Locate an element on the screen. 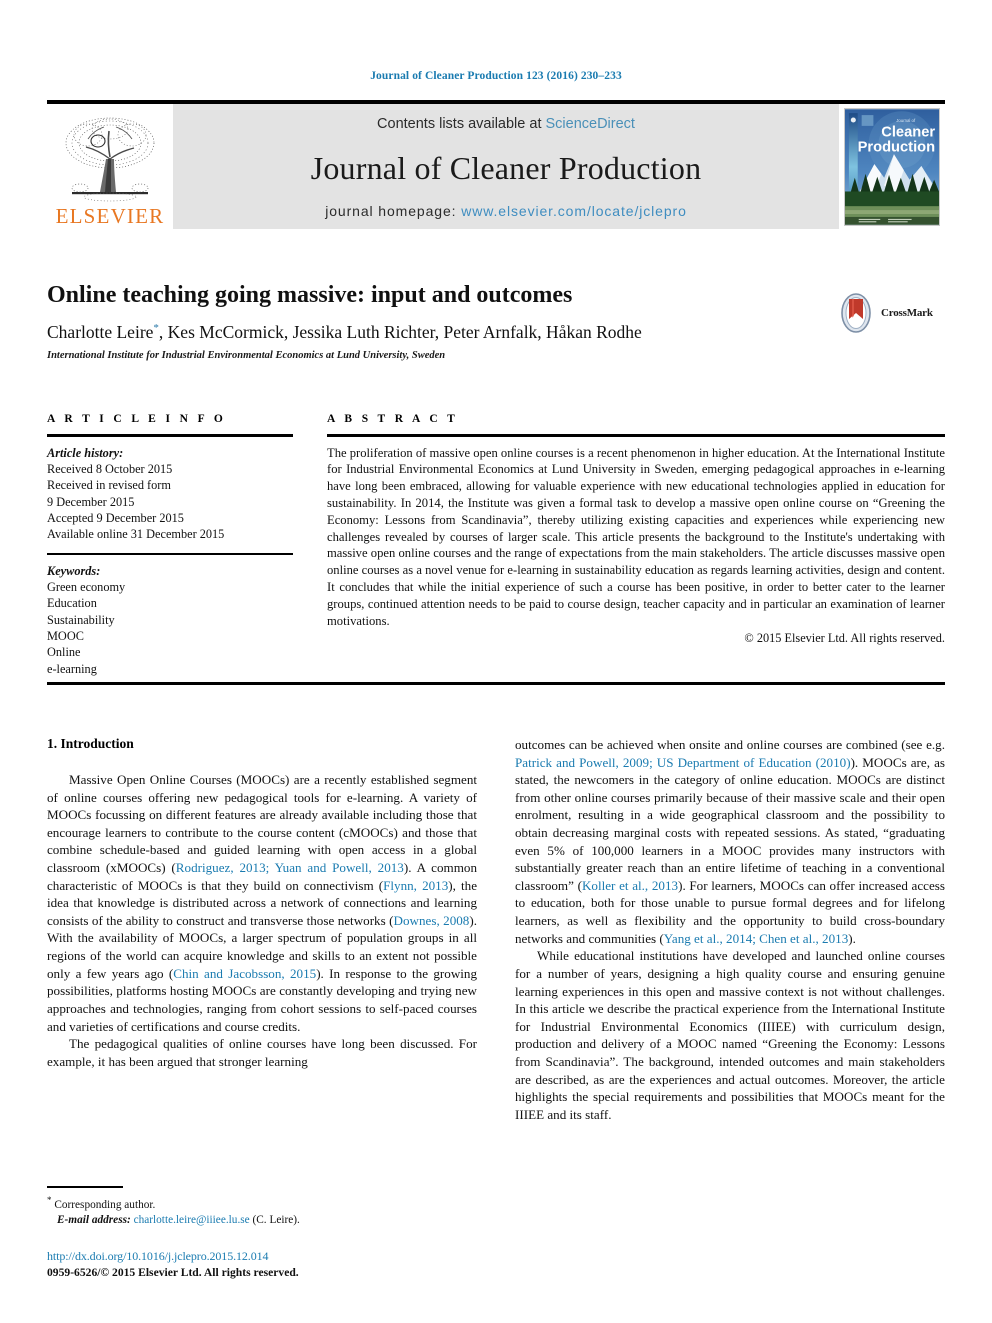 This screenshot has width=992, height=1323. body-separator-rule is located at coordinates (496, 683).